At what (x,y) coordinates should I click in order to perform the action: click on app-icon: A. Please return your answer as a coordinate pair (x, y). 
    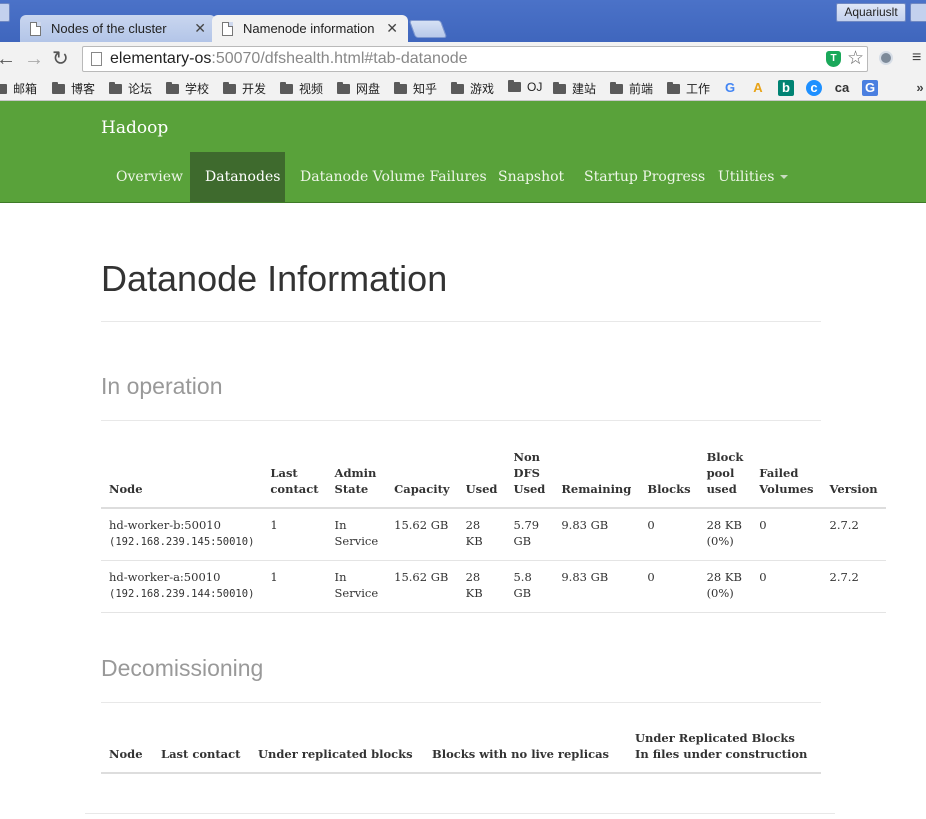
    Looking at the image, I should click on (758, 88).